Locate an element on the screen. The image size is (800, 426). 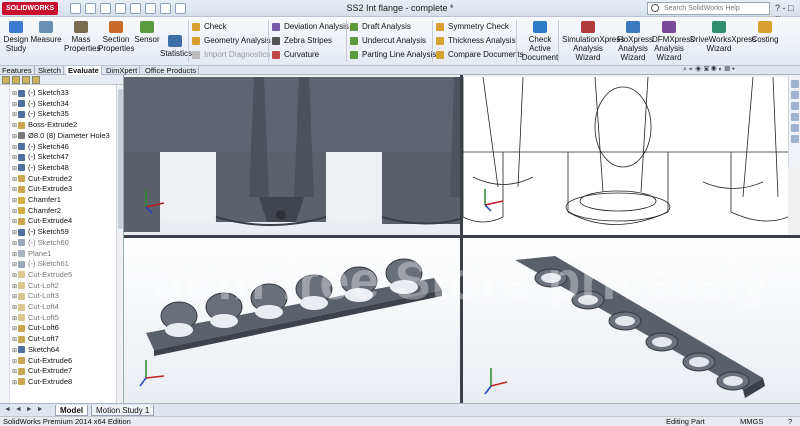
check-active-document-button: Check Active Document is located at coordinates (540, 41).